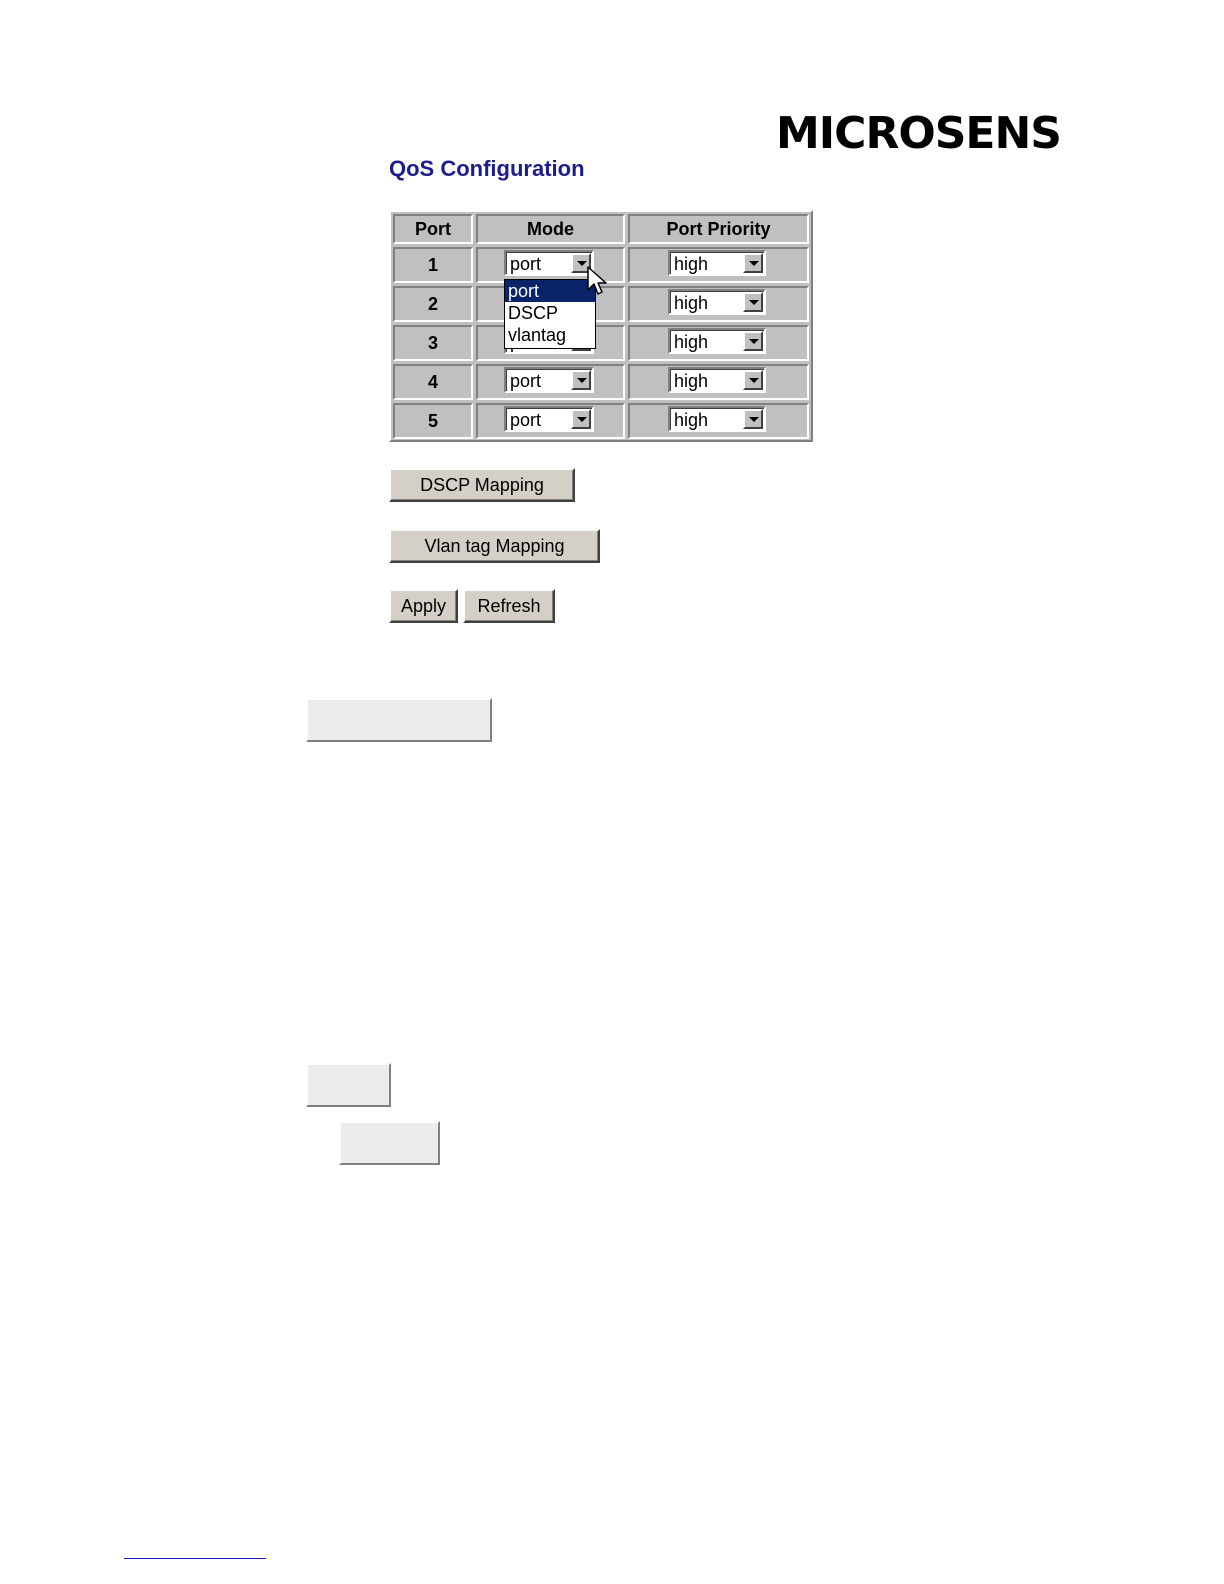  What do you see at coordinates (433, 343) in the screenshot?
I see `port-number-cell: 3` at bounding box center [433, 343].